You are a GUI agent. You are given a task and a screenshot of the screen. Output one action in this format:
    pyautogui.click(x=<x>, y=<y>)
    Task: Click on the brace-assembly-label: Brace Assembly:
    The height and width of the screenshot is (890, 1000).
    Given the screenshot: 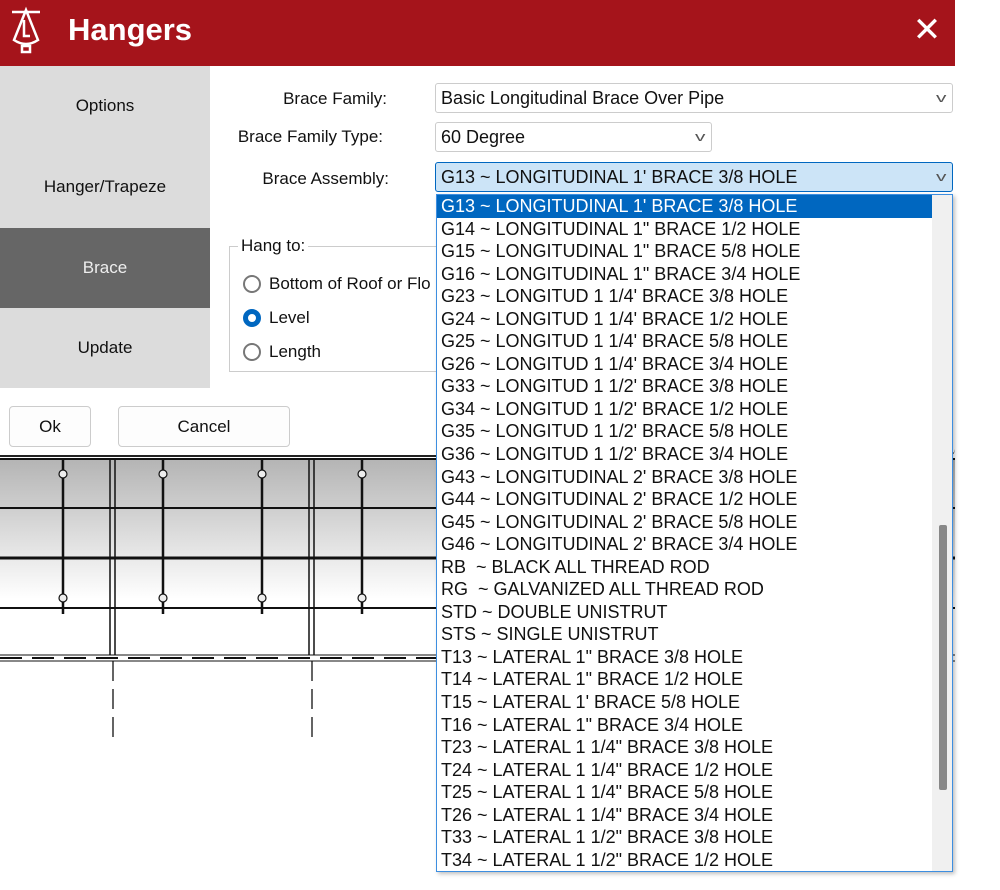 What is the action you would take?
    pyautogui.click(x=325, y=178)
    